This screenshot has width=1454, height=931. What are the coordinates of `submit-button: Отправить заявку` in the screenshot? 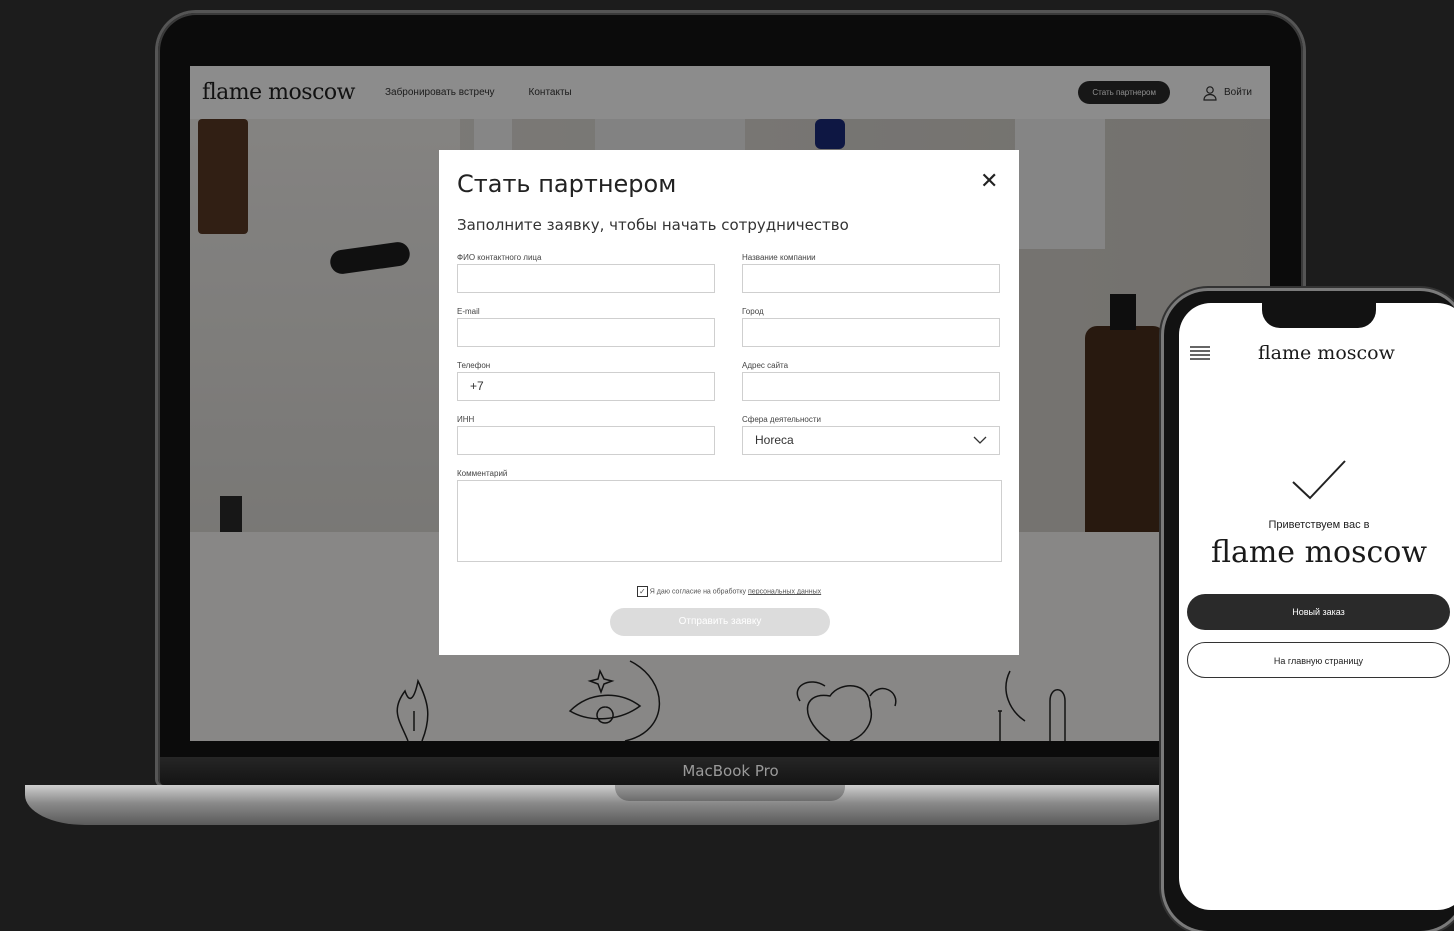 It's located at (720, 622).